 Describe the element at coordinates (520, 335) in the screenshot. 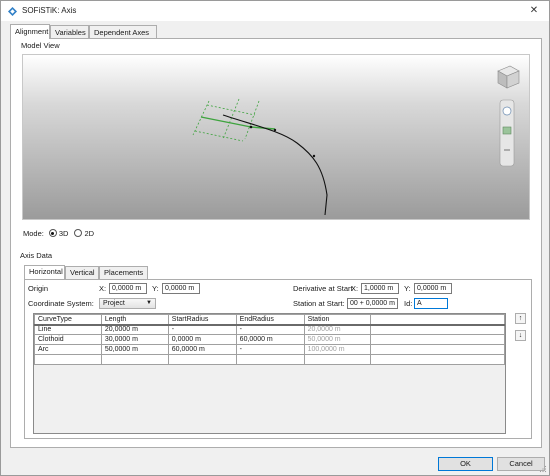

I see `move-down-button: ↓` at that location.